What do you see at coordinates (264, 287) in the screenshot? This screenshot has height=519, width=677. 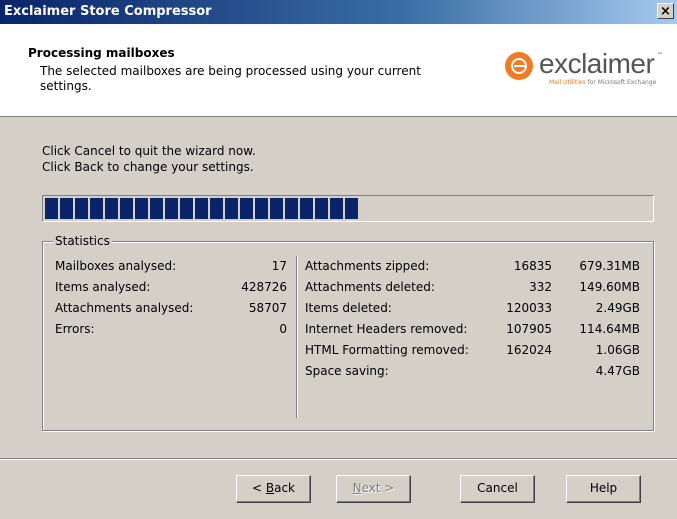 I see `stat-value: 428726` at bounding box center [264, 287].